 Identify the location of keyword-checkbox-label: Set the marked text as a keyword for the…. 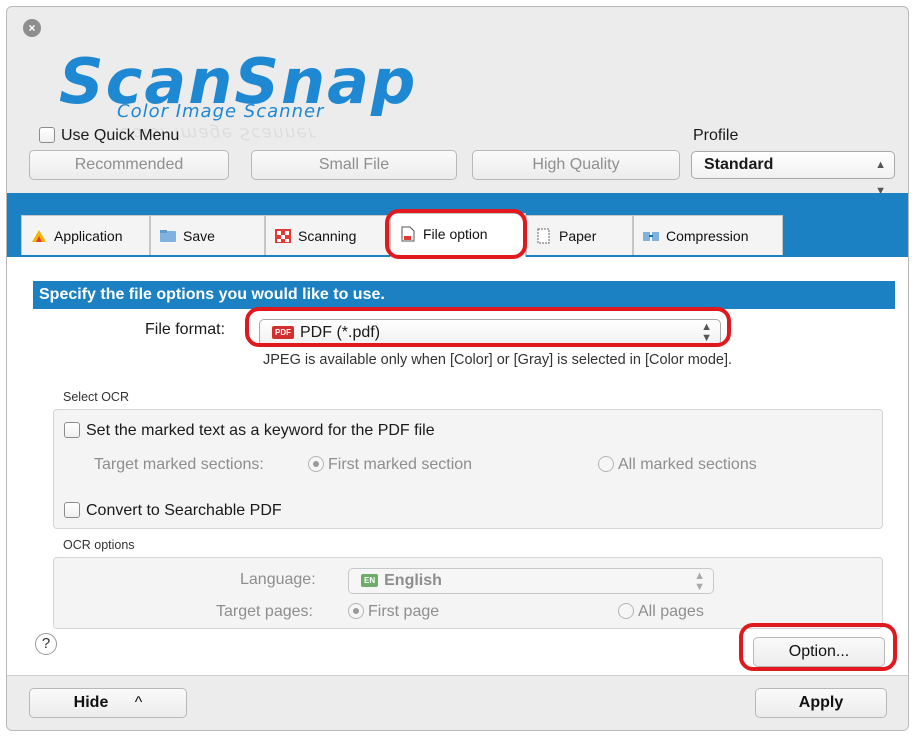
(260, 430).